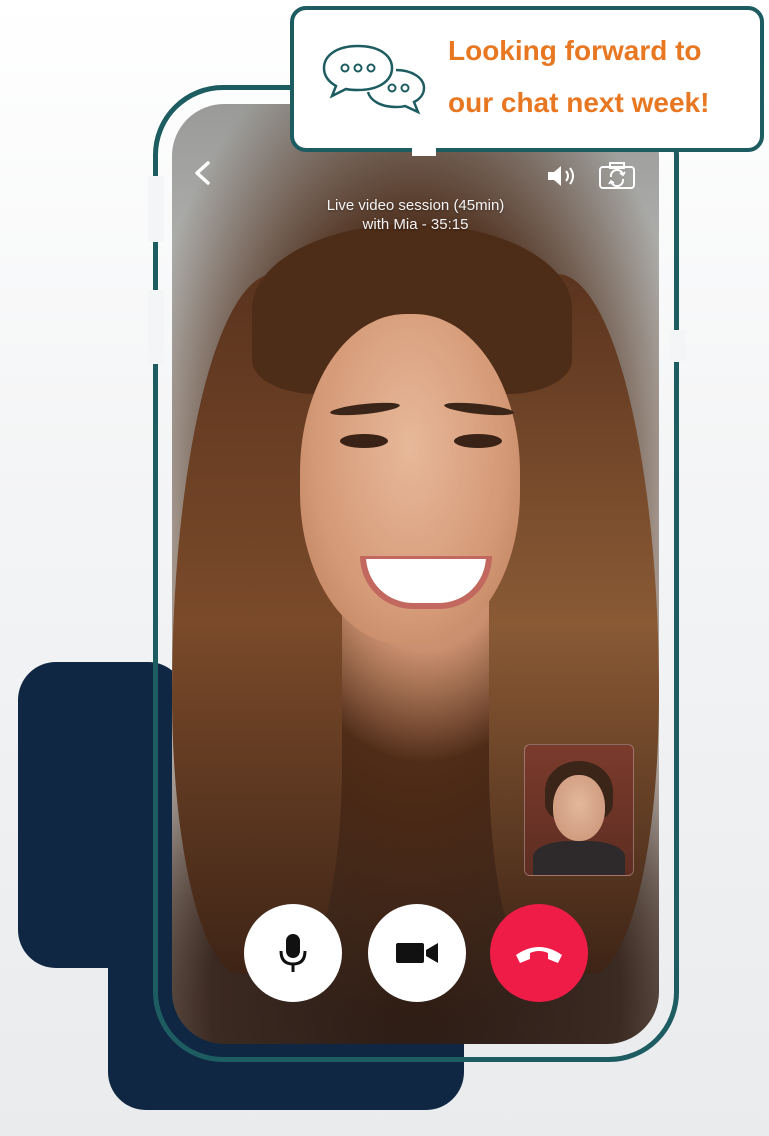 The image size is (769, 1136). I want to click on speaker-icon, so click(563, 176).